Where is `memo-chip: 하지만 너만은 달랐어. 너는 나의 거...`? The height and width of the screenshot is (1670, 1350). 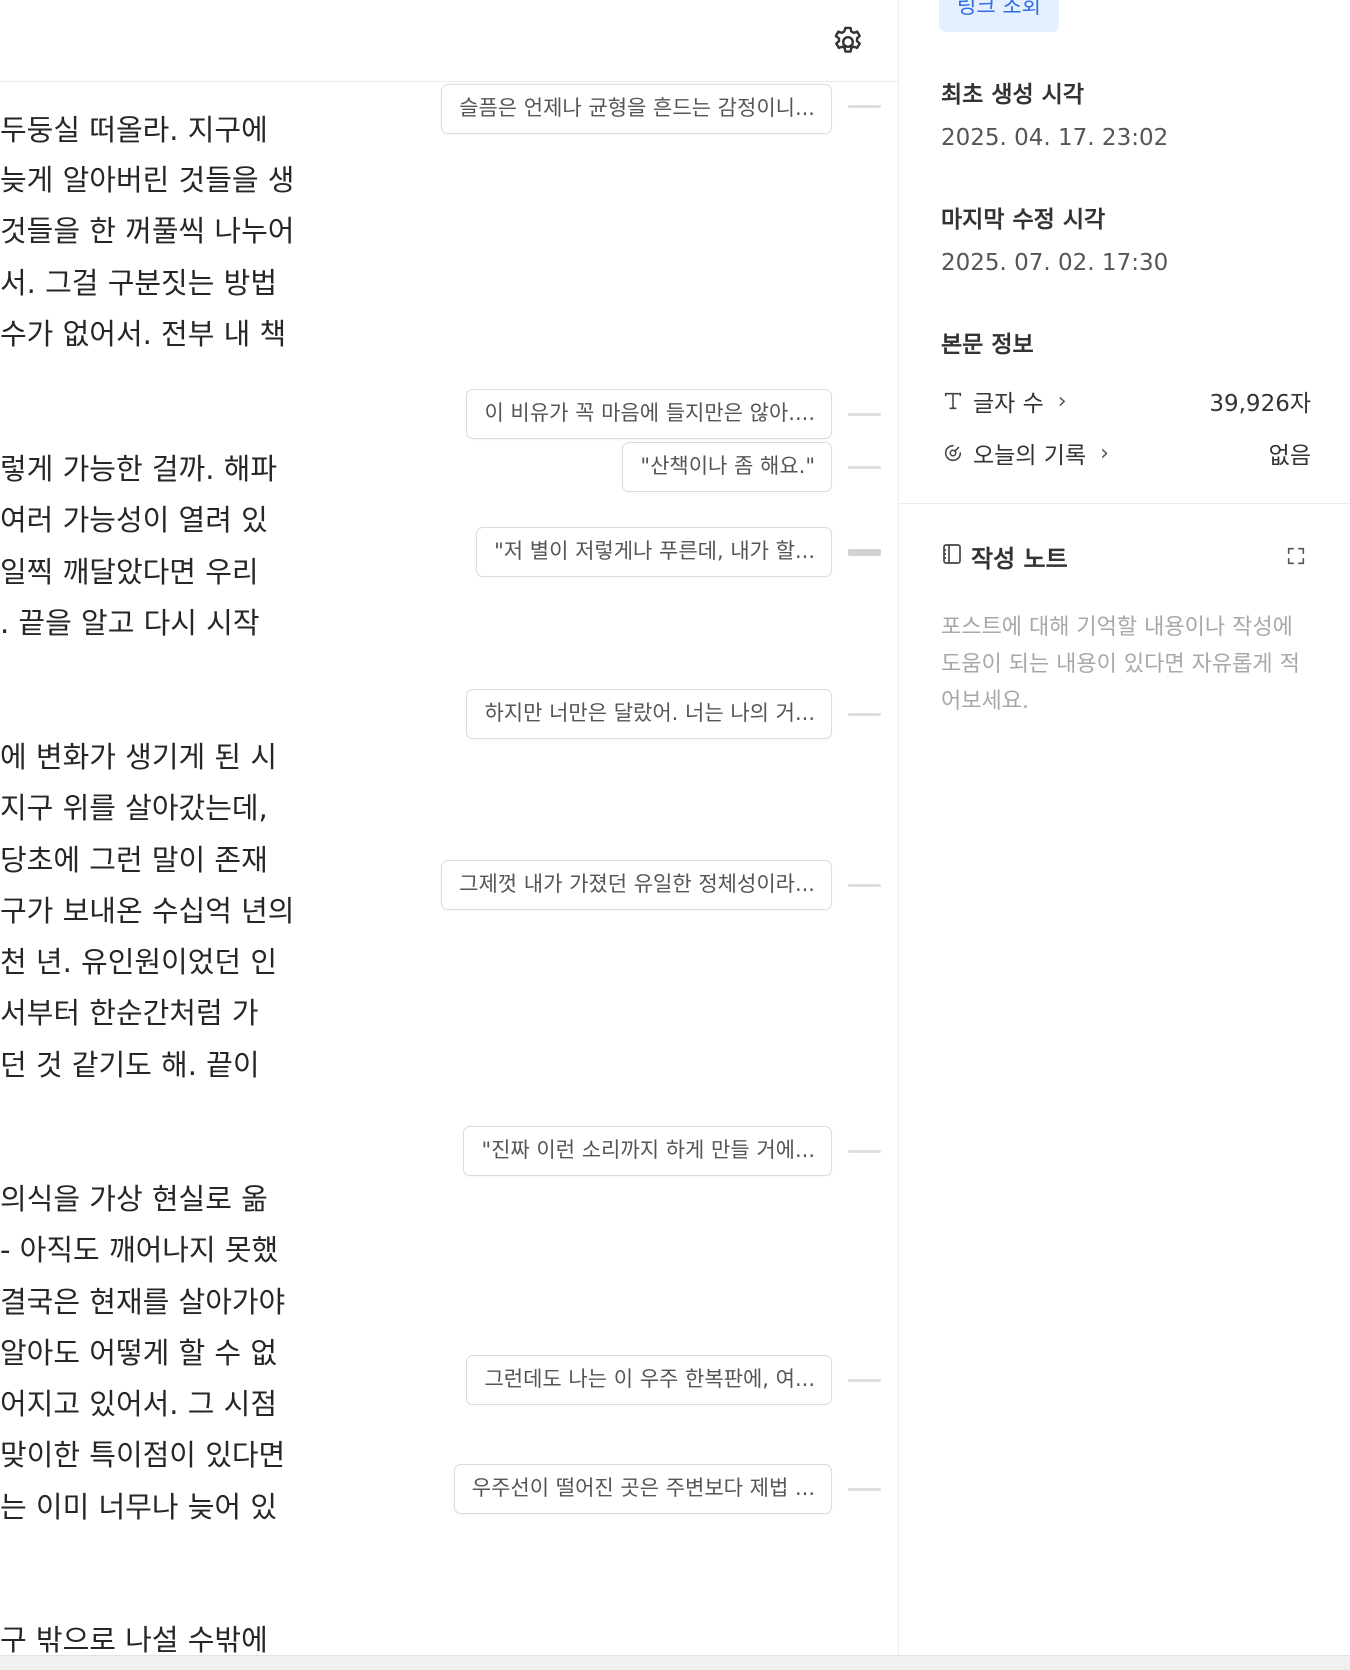 memo-chip: 하지만 너만은 달랐어. 너는 나의 거... is located at coordinates (649, 714).